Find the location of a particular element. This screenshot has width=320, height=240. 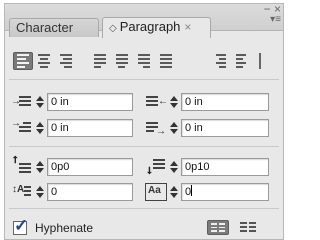

single-line-composer-button is located at coordinates (218, 227).